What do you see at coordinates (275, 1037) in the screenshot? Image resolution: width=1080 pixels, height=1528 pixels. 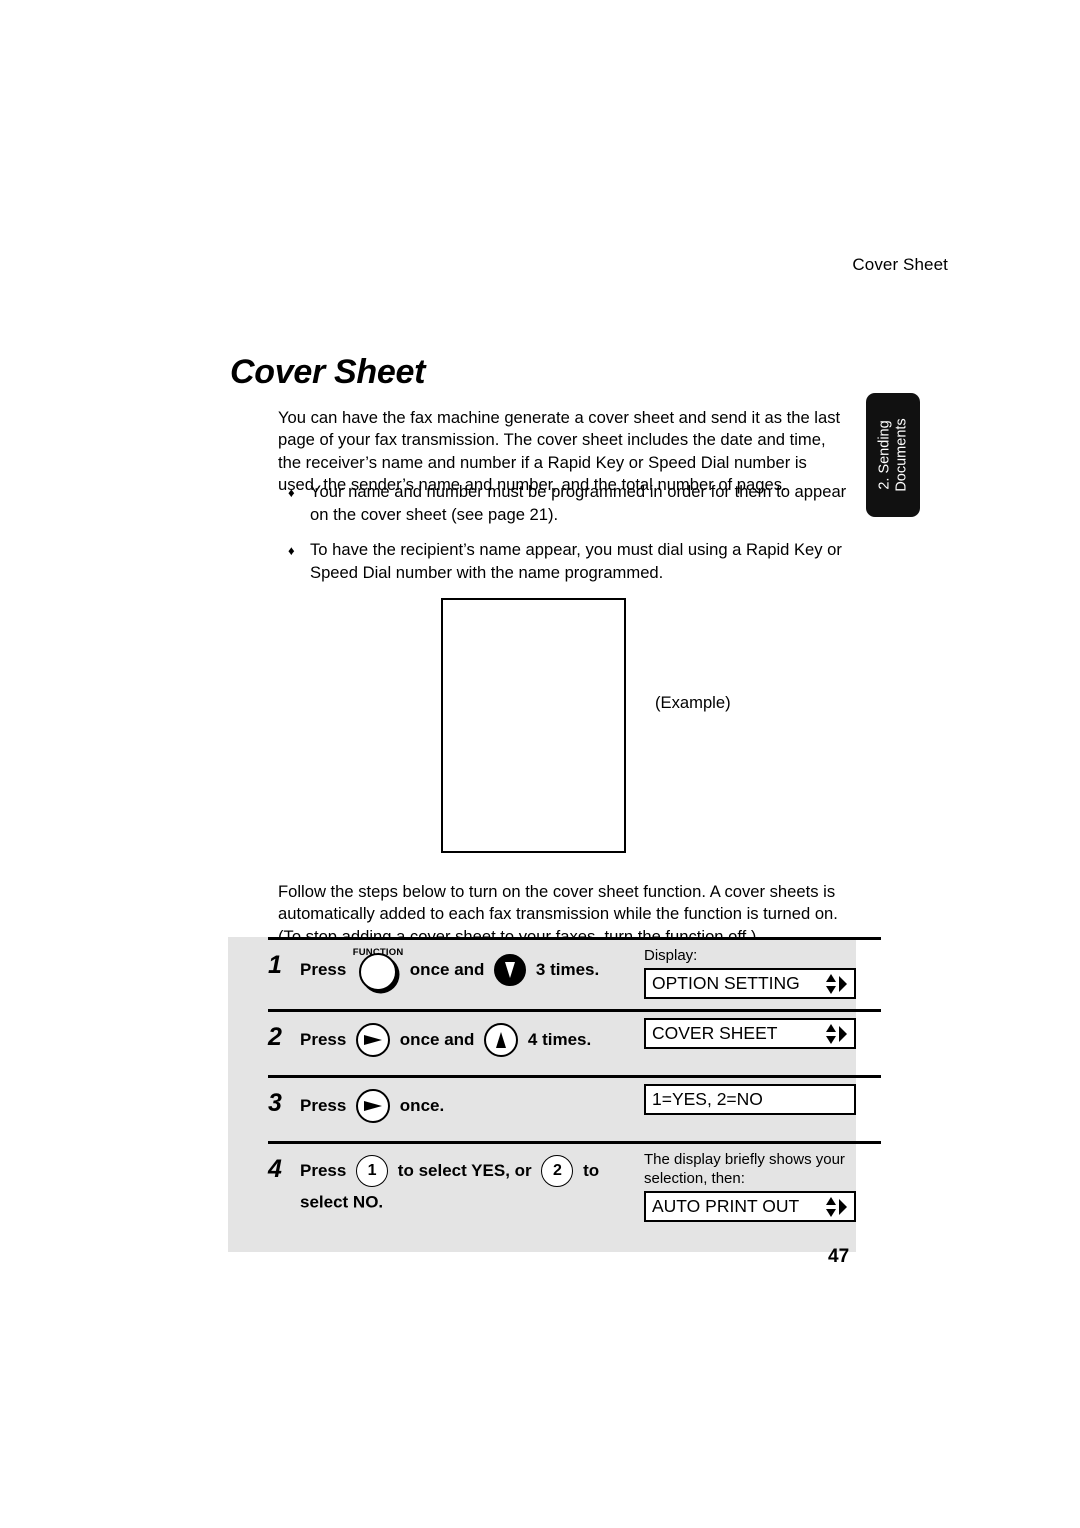 I see `step-number: 2` at bounding box center [275, 1037].